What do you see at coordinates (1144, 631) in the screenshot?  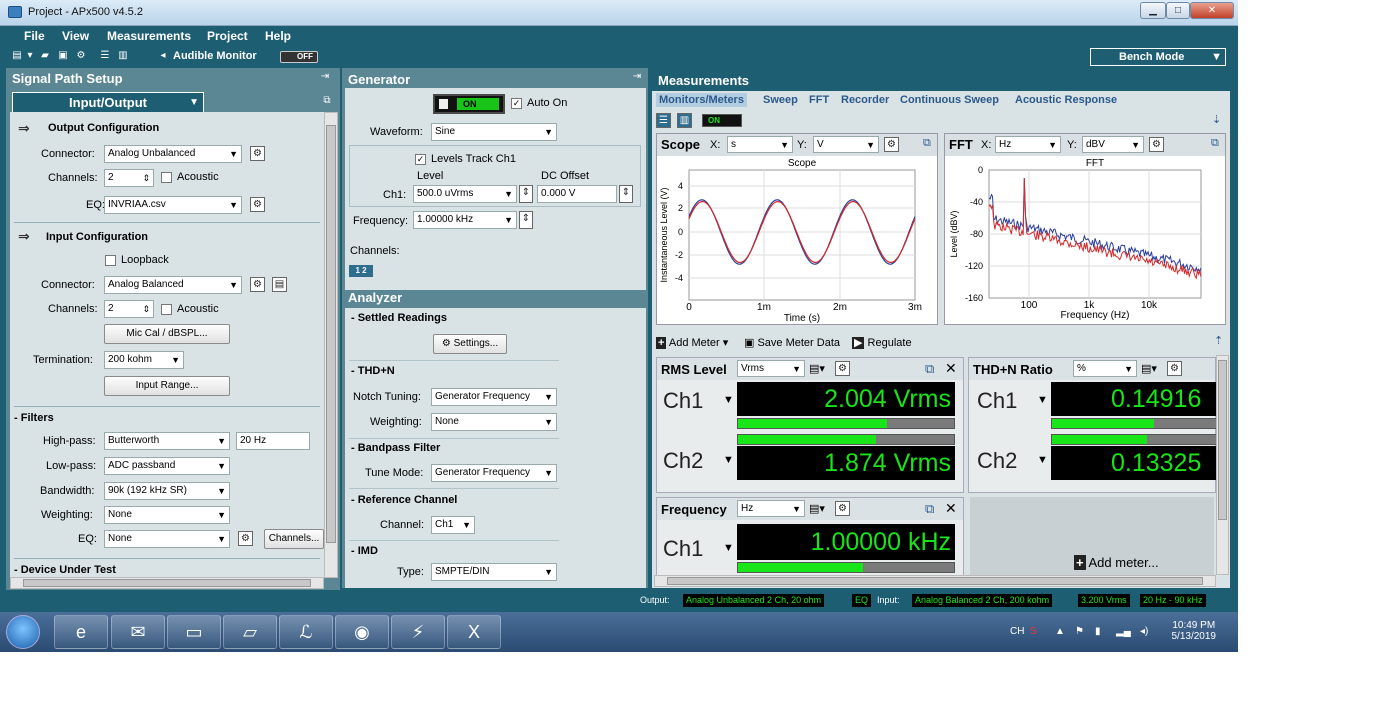 I see `volume-icon: ◂)` at bounding box center [1144, 631].